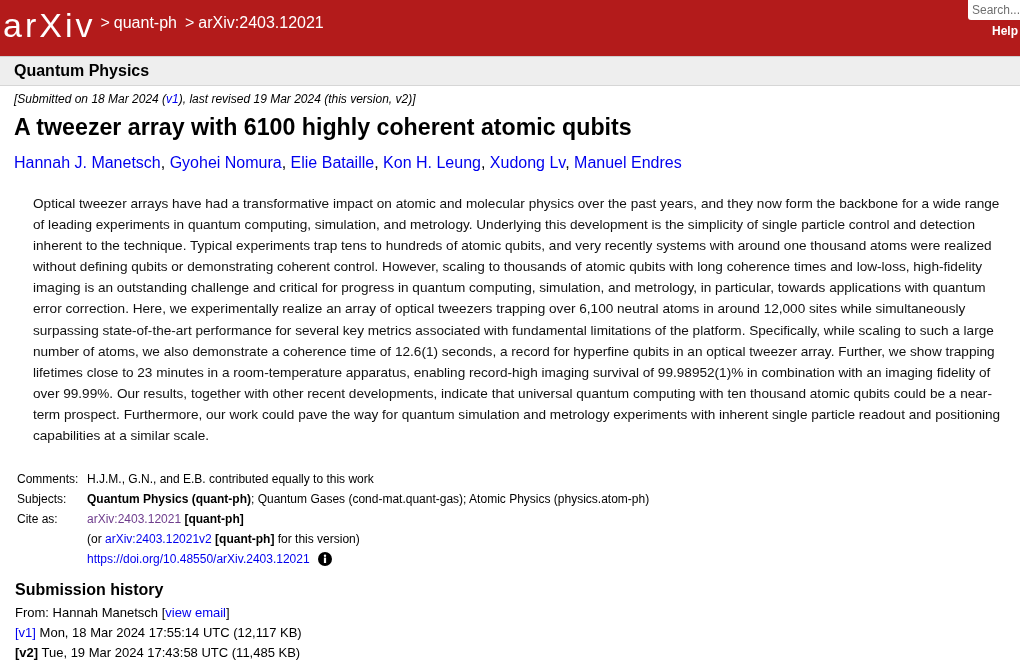 The image size is (1020, 668). Describe the element at coordinates (510, 613) in the screenshot. I see `history-entry: From: Hannah Manetsch [view email]` at that location.